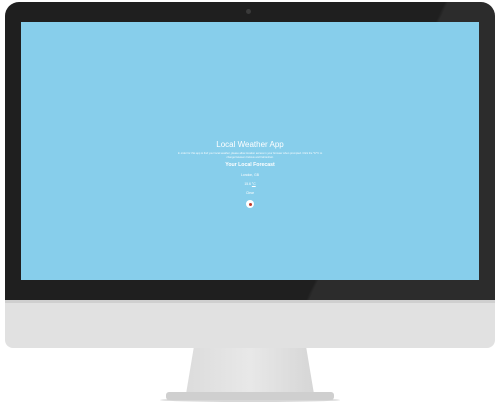  Describe the element at coordinates (250, 193) in the screenshot. I see `weather-condition: Clear` at that location.